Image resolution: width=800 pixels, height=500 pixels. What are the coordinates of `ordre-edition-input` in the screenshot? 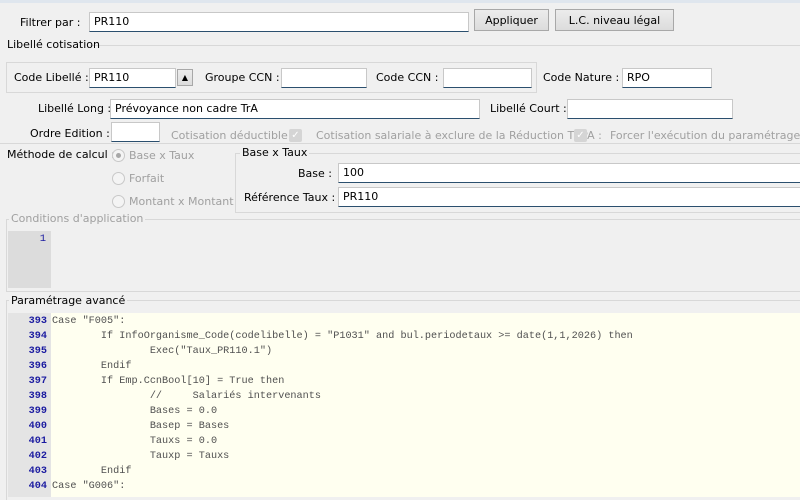 It's located at (135, 132).